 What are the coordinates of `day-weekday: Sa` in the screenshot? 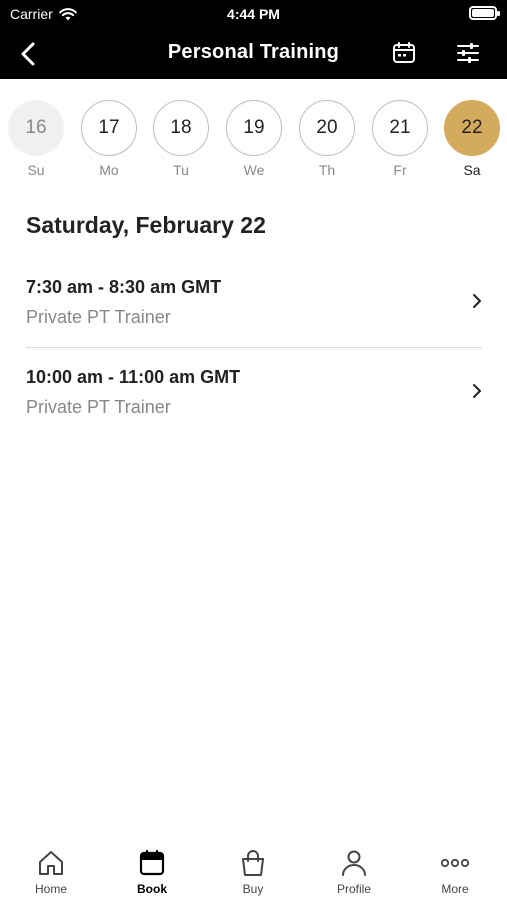 It's located at (472, 170).